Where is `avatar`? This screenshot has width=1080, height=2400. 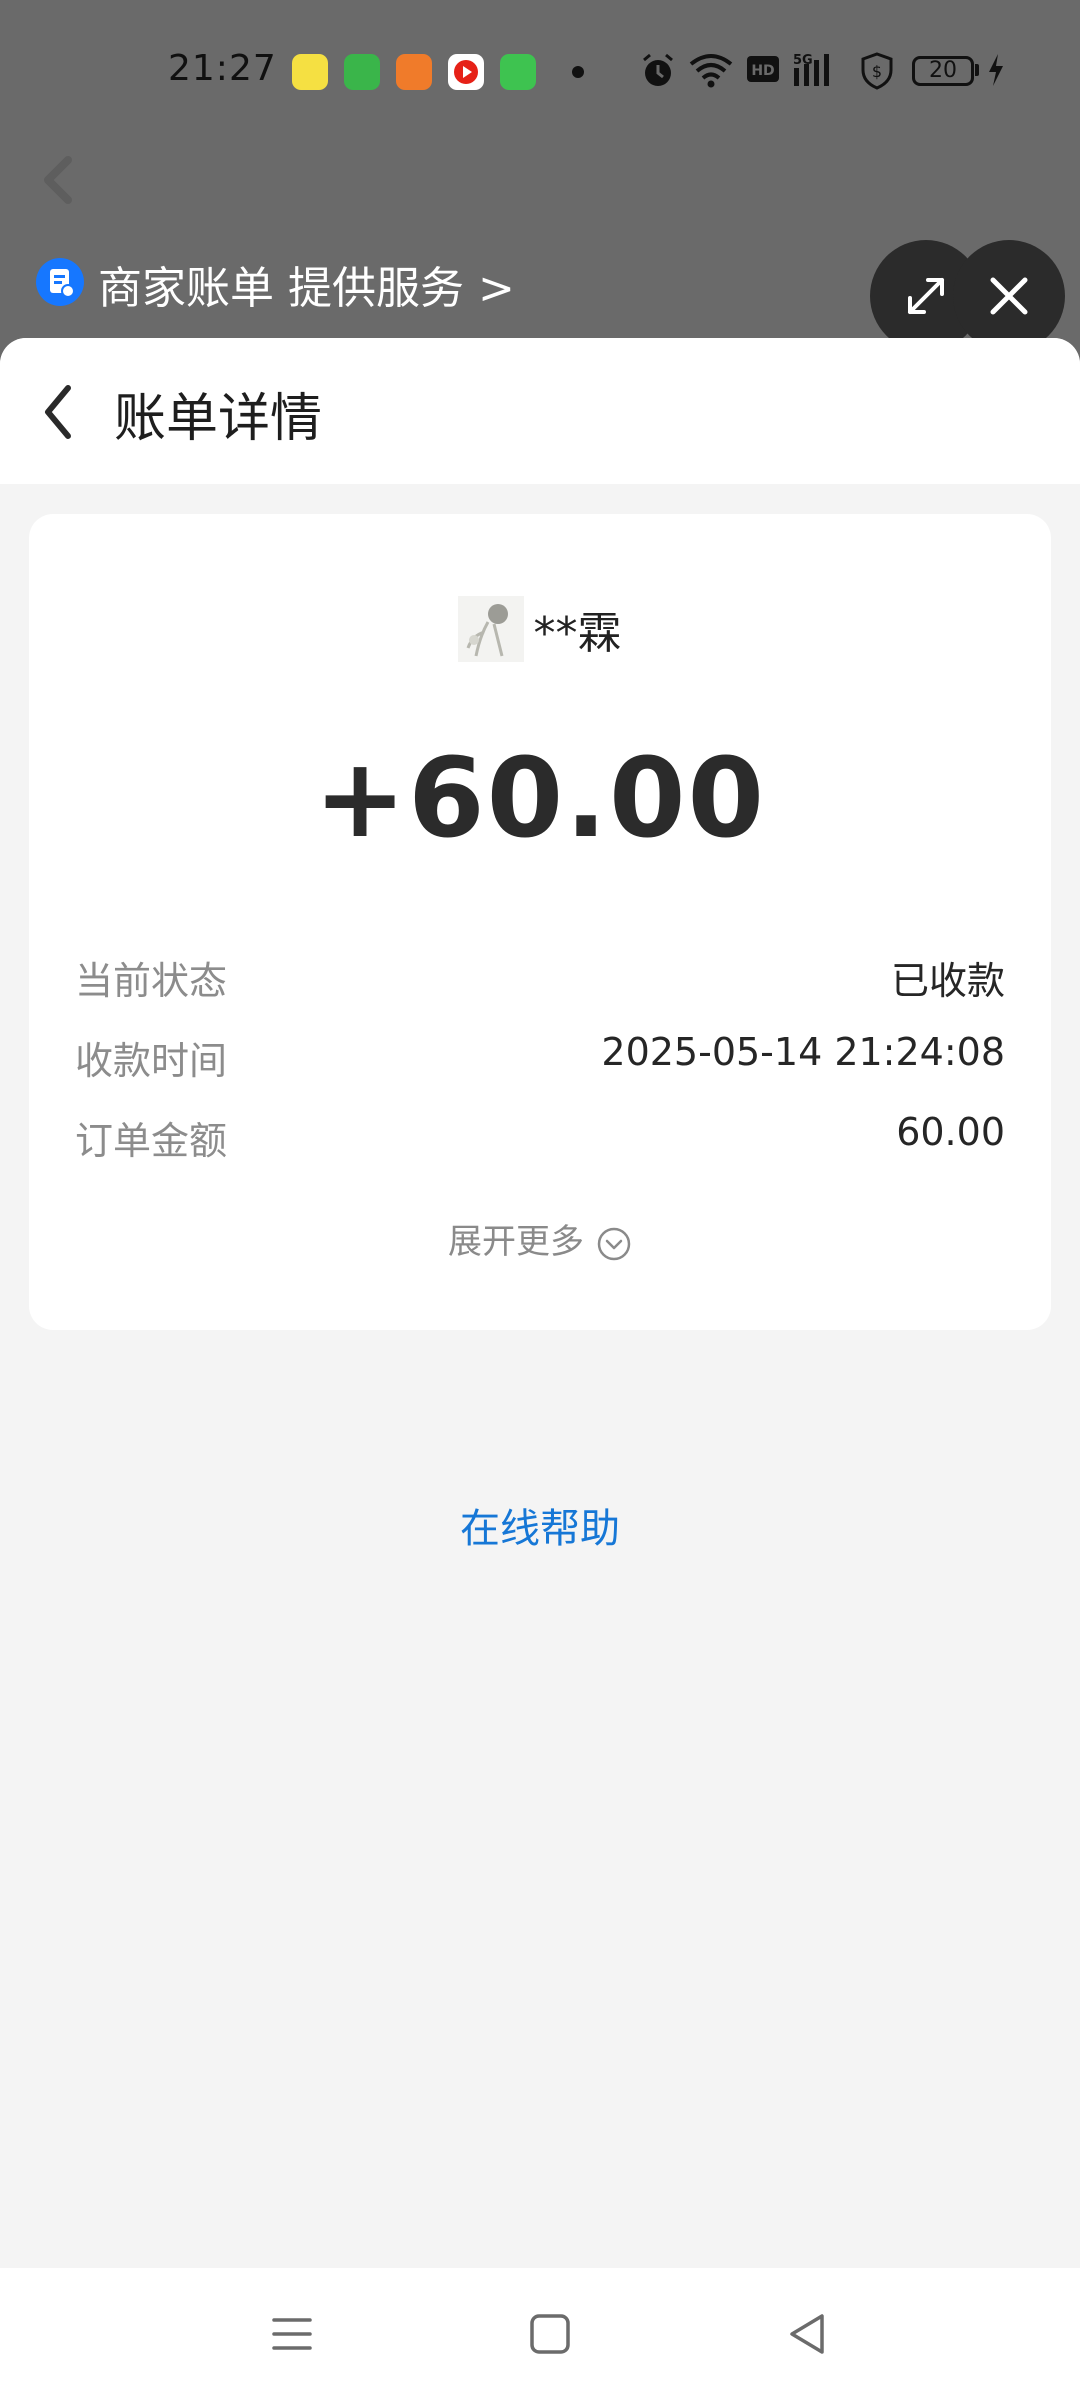
avatar is located at coordinates (491, 629).